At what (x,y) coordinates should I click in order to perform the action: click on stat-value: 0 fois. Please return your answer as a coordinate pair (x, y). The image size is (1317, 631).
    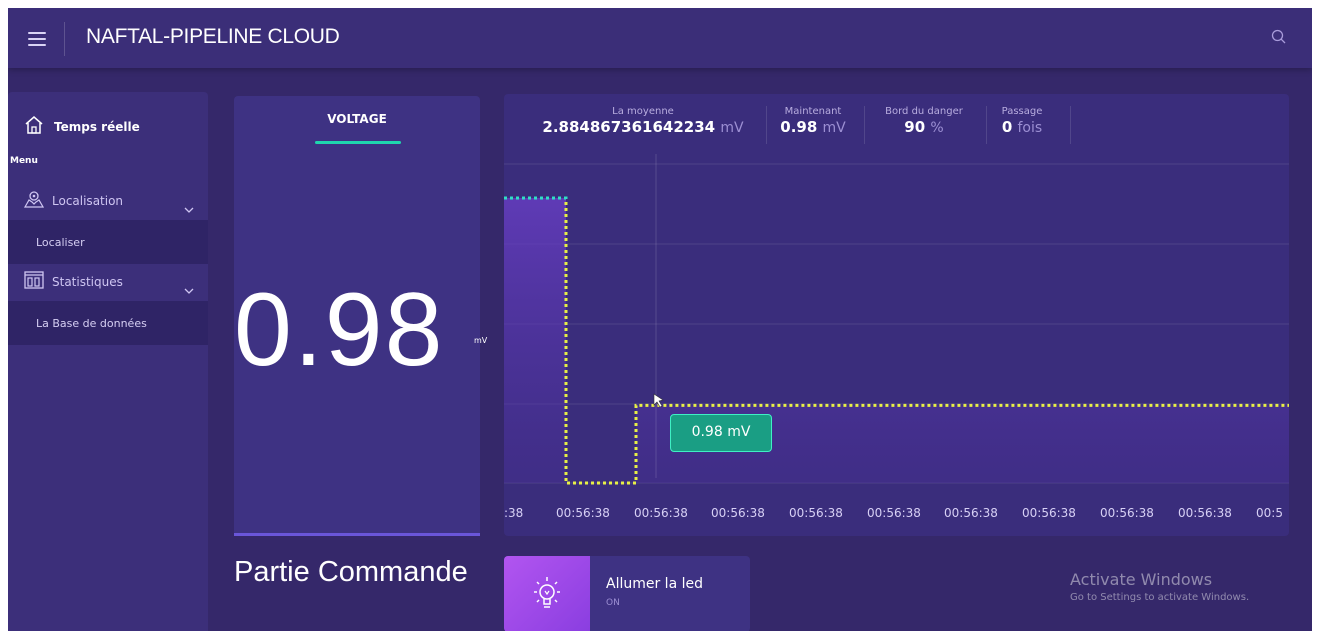
    Looking at the image, I should click on (1022, 127).